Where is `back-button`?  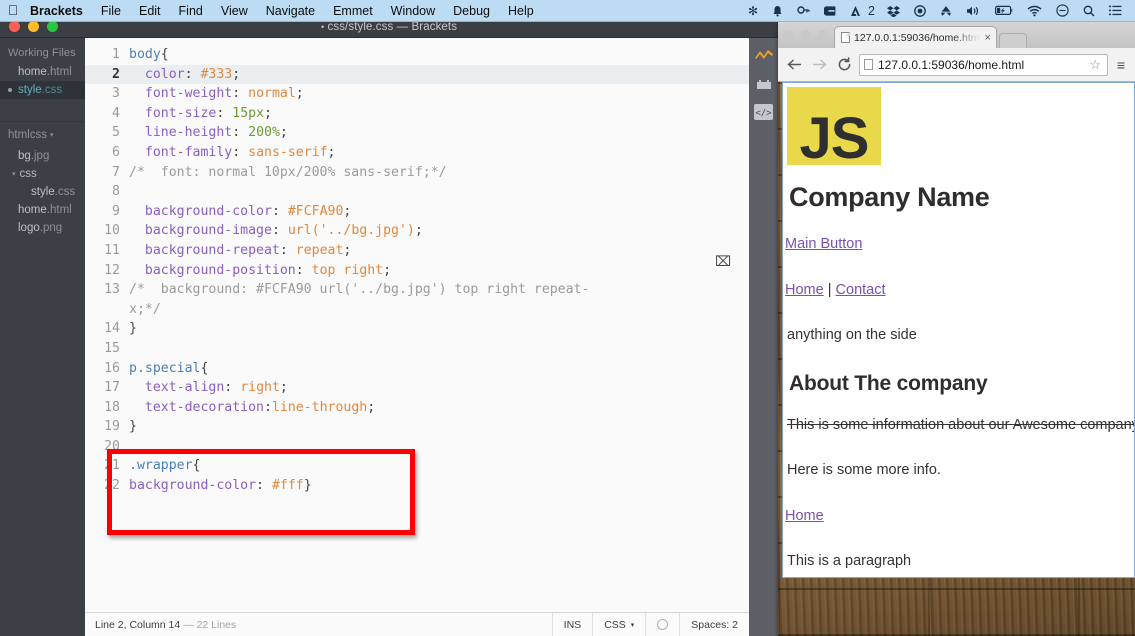
back-button is located at coordinates (794, 65).